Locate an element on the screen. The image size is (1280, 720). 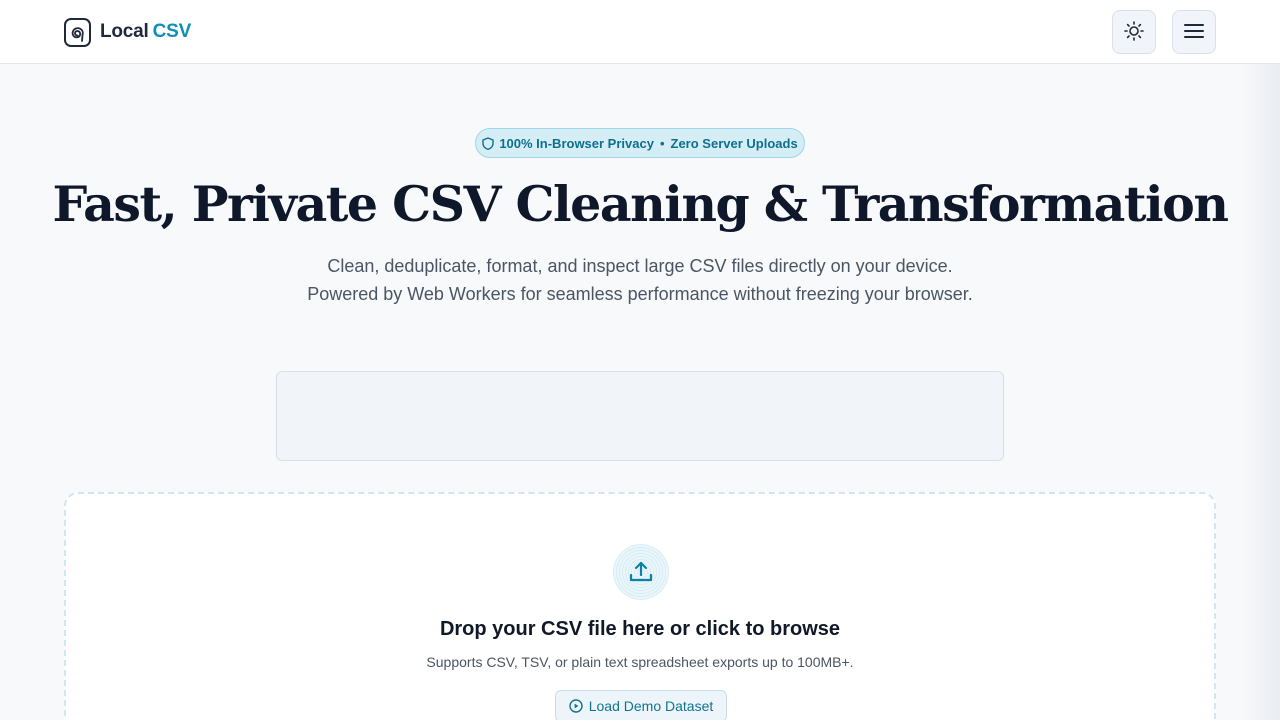
load-demo-dataset-label: Load Demo Dataset is located at coordinates (651, 706).